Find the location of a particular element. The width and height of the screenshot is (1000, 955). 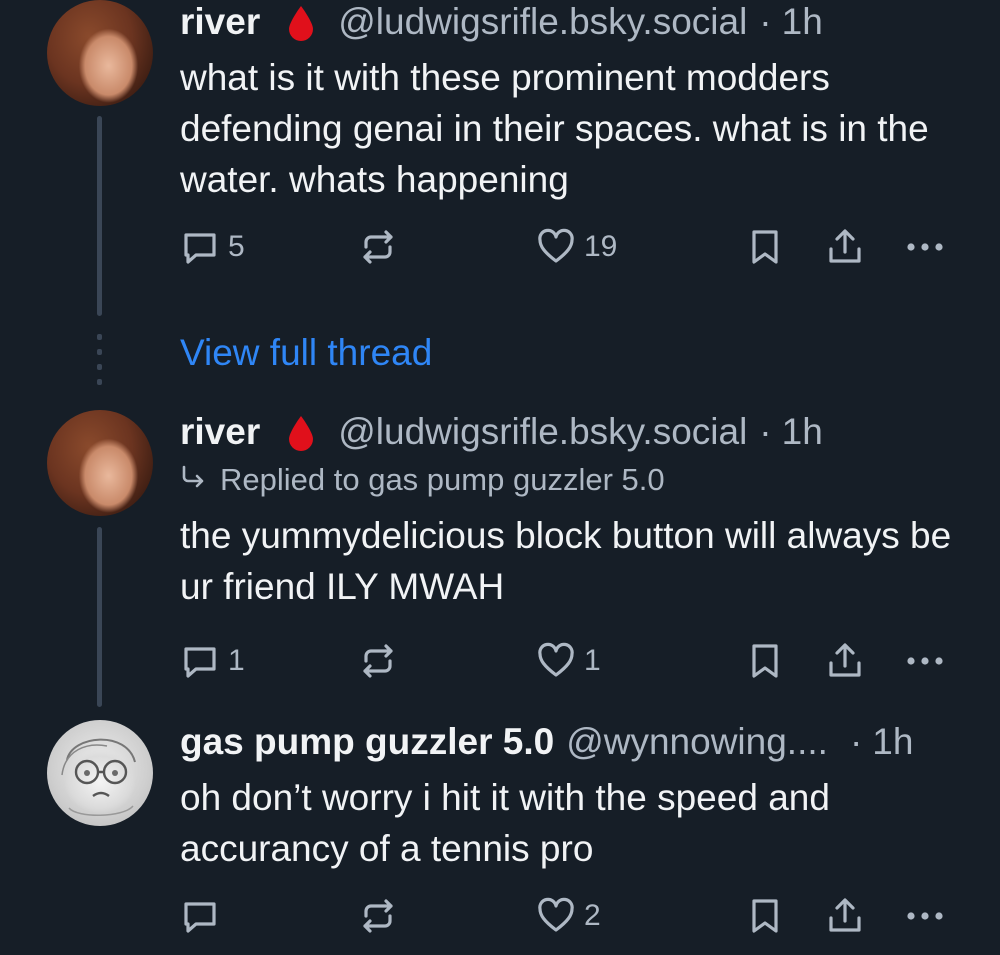

post-actions: 5 19 is located at coordinates (570, 247).